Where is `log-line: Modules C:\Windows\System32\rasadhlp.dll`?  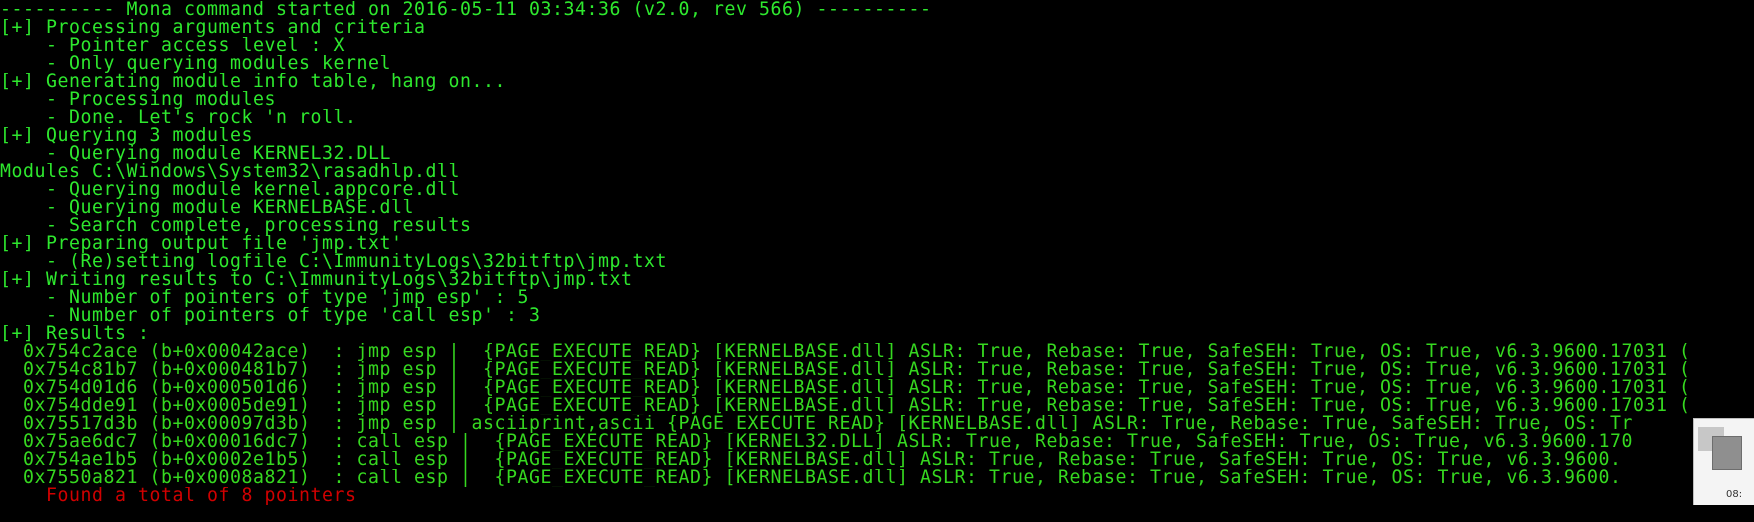
log-line: Modules C:\Windows\System32\rasadhlp.dll is located at coordinates (230, 172).